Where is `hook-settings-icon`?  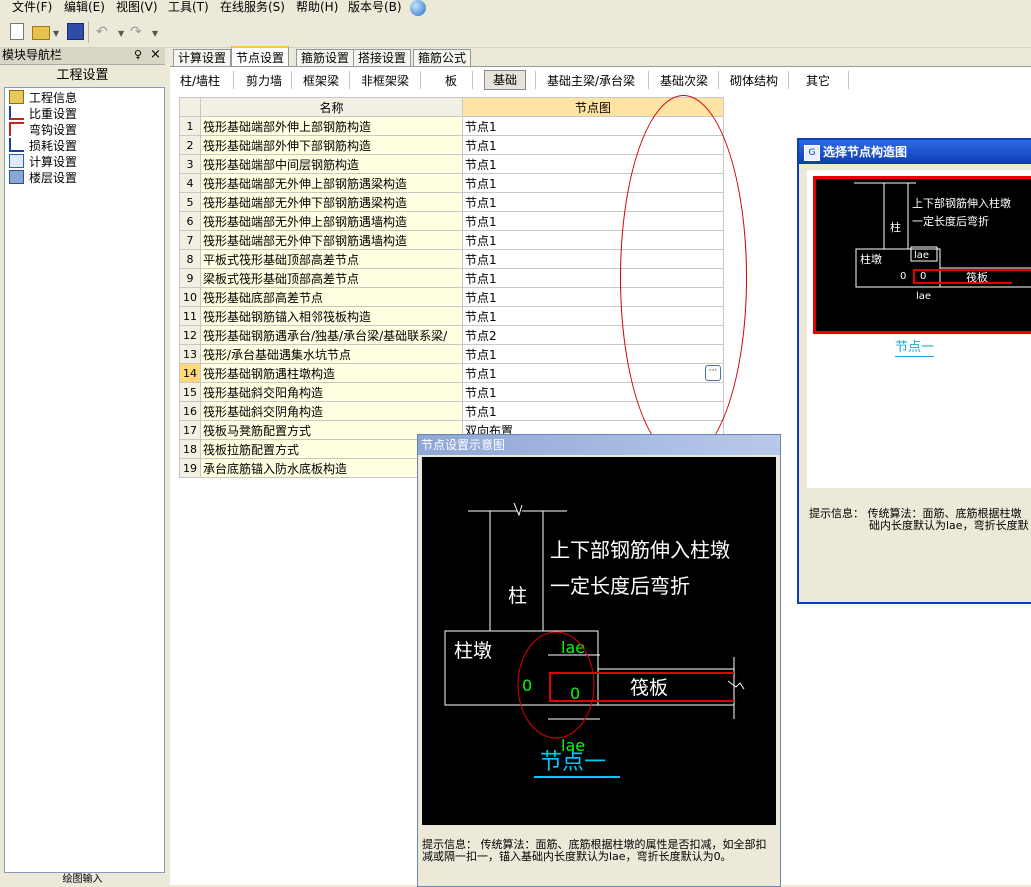
hook-settings-icon is located at coordinates (16, 129).